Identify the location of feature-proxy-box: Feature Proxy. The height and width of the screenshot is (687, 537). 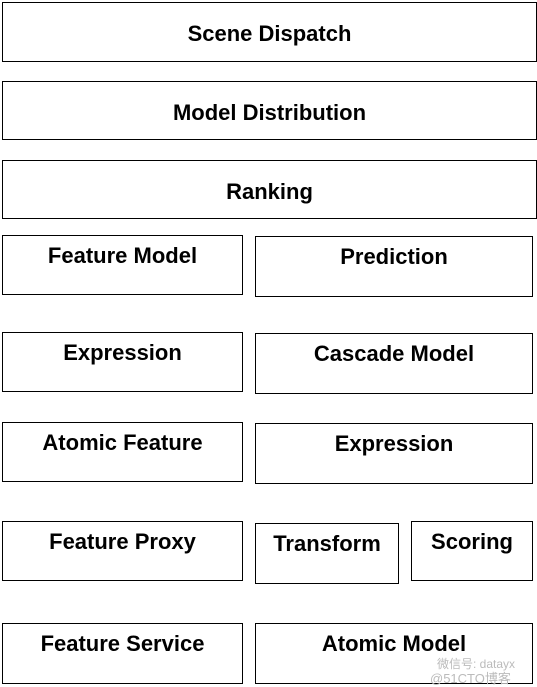
(122, 551).